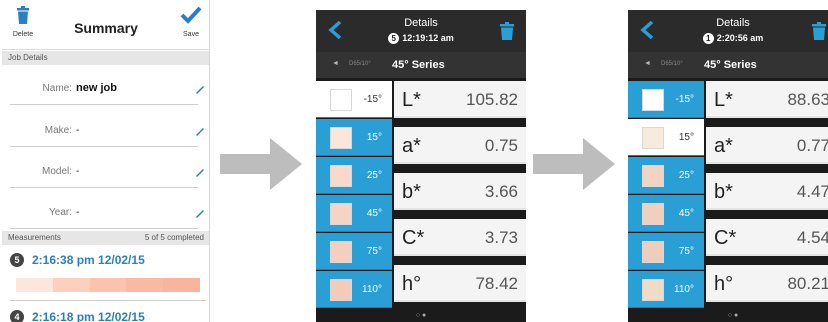 The height and width of the screenshot is (322, 828). I want to click on name-field: Name: new job, so click(107, 85).